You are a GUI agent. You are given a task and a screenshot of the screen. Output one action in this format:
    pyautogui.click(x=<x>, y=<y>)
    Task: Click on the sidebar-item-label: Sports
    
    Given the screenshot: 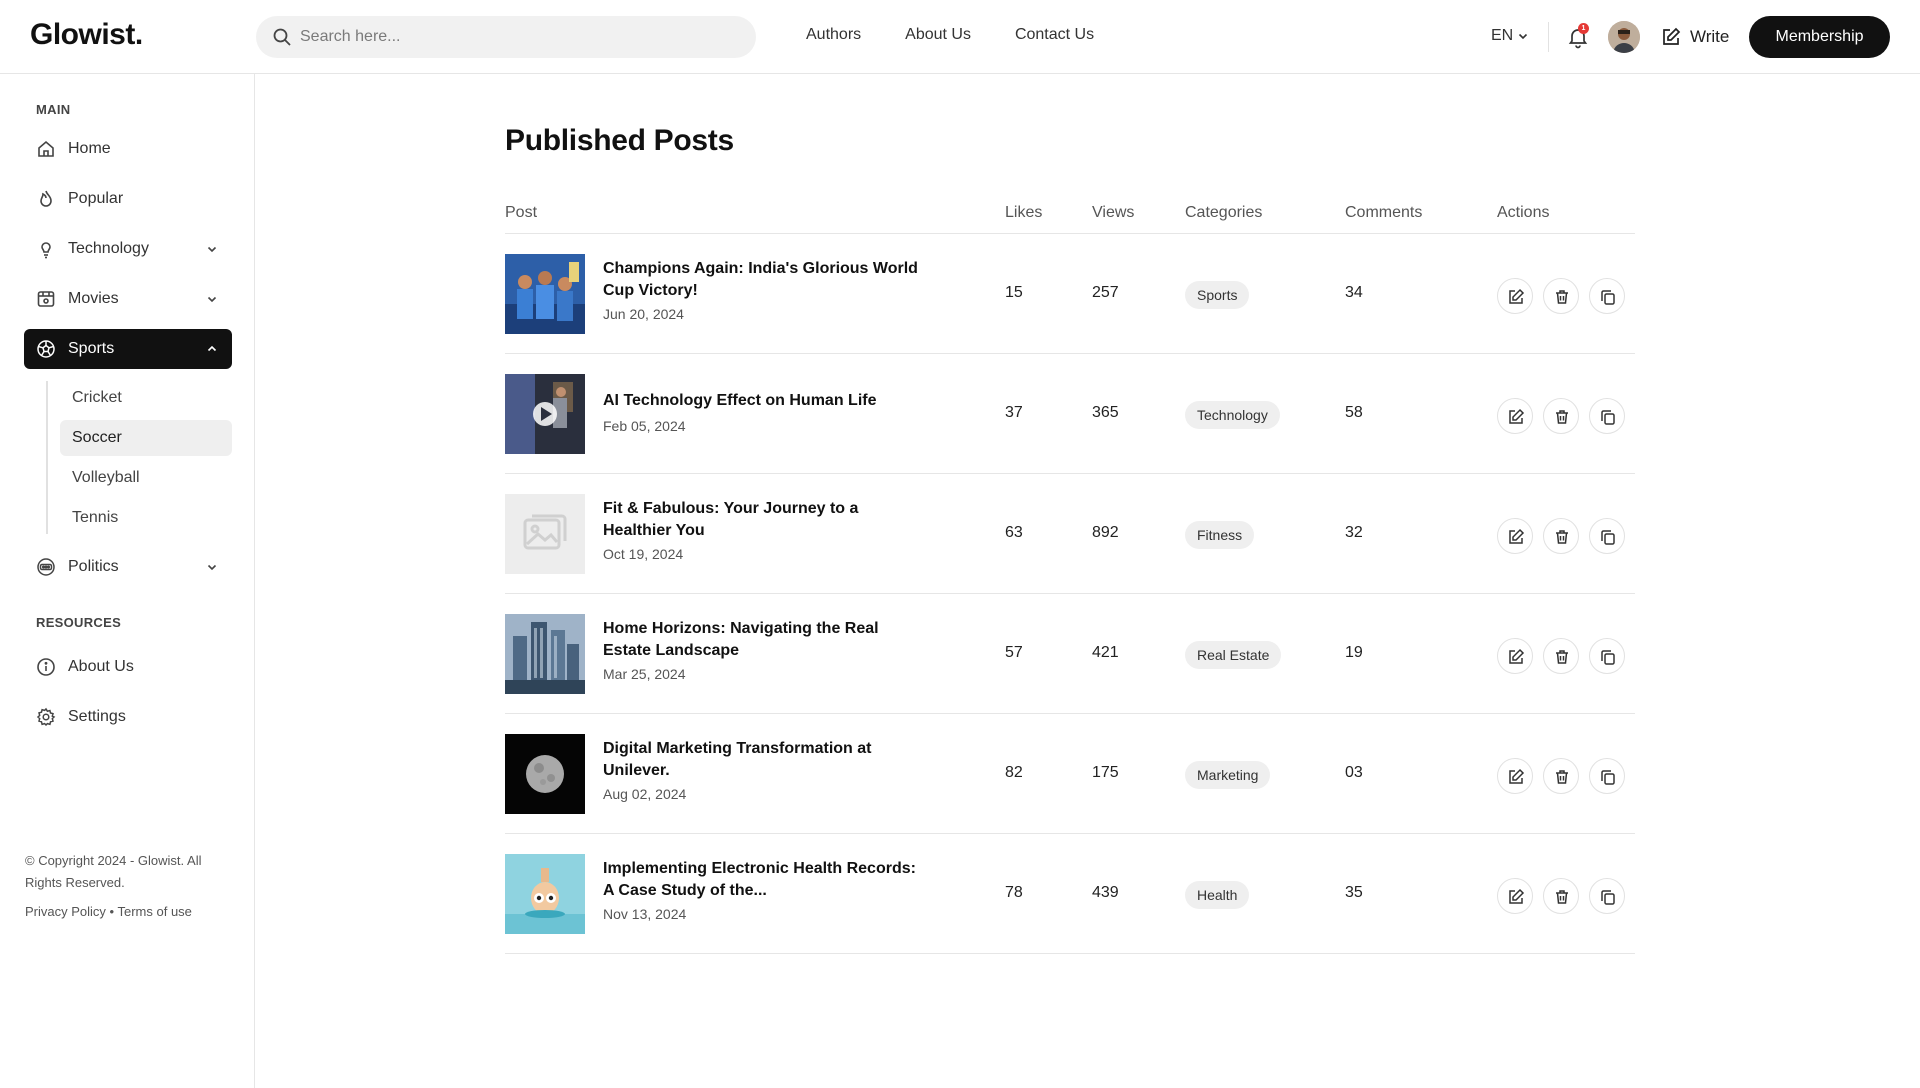 What is the action you would take?
    pyautogui.click(x=91, y=348)
    